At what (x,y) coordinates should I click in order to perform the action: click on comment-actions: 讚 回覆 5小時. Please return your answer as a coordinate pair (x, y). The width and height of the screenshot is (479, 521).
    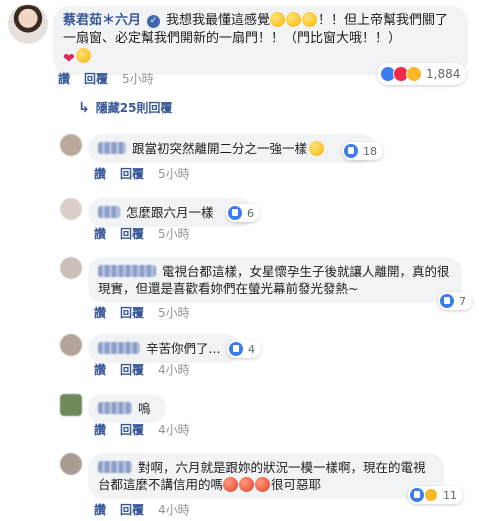
    Looking at the image, I should click on (106, 78).